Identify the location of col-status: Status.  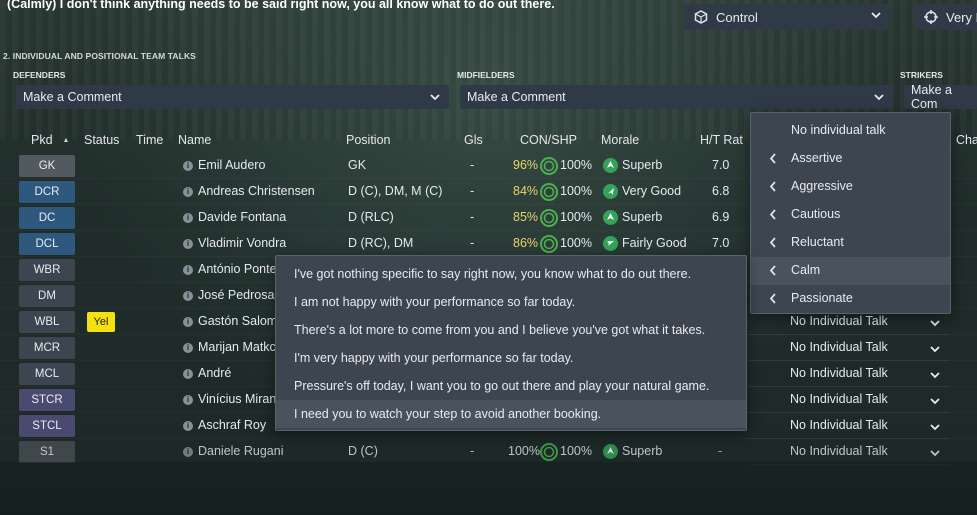
(101, 140).